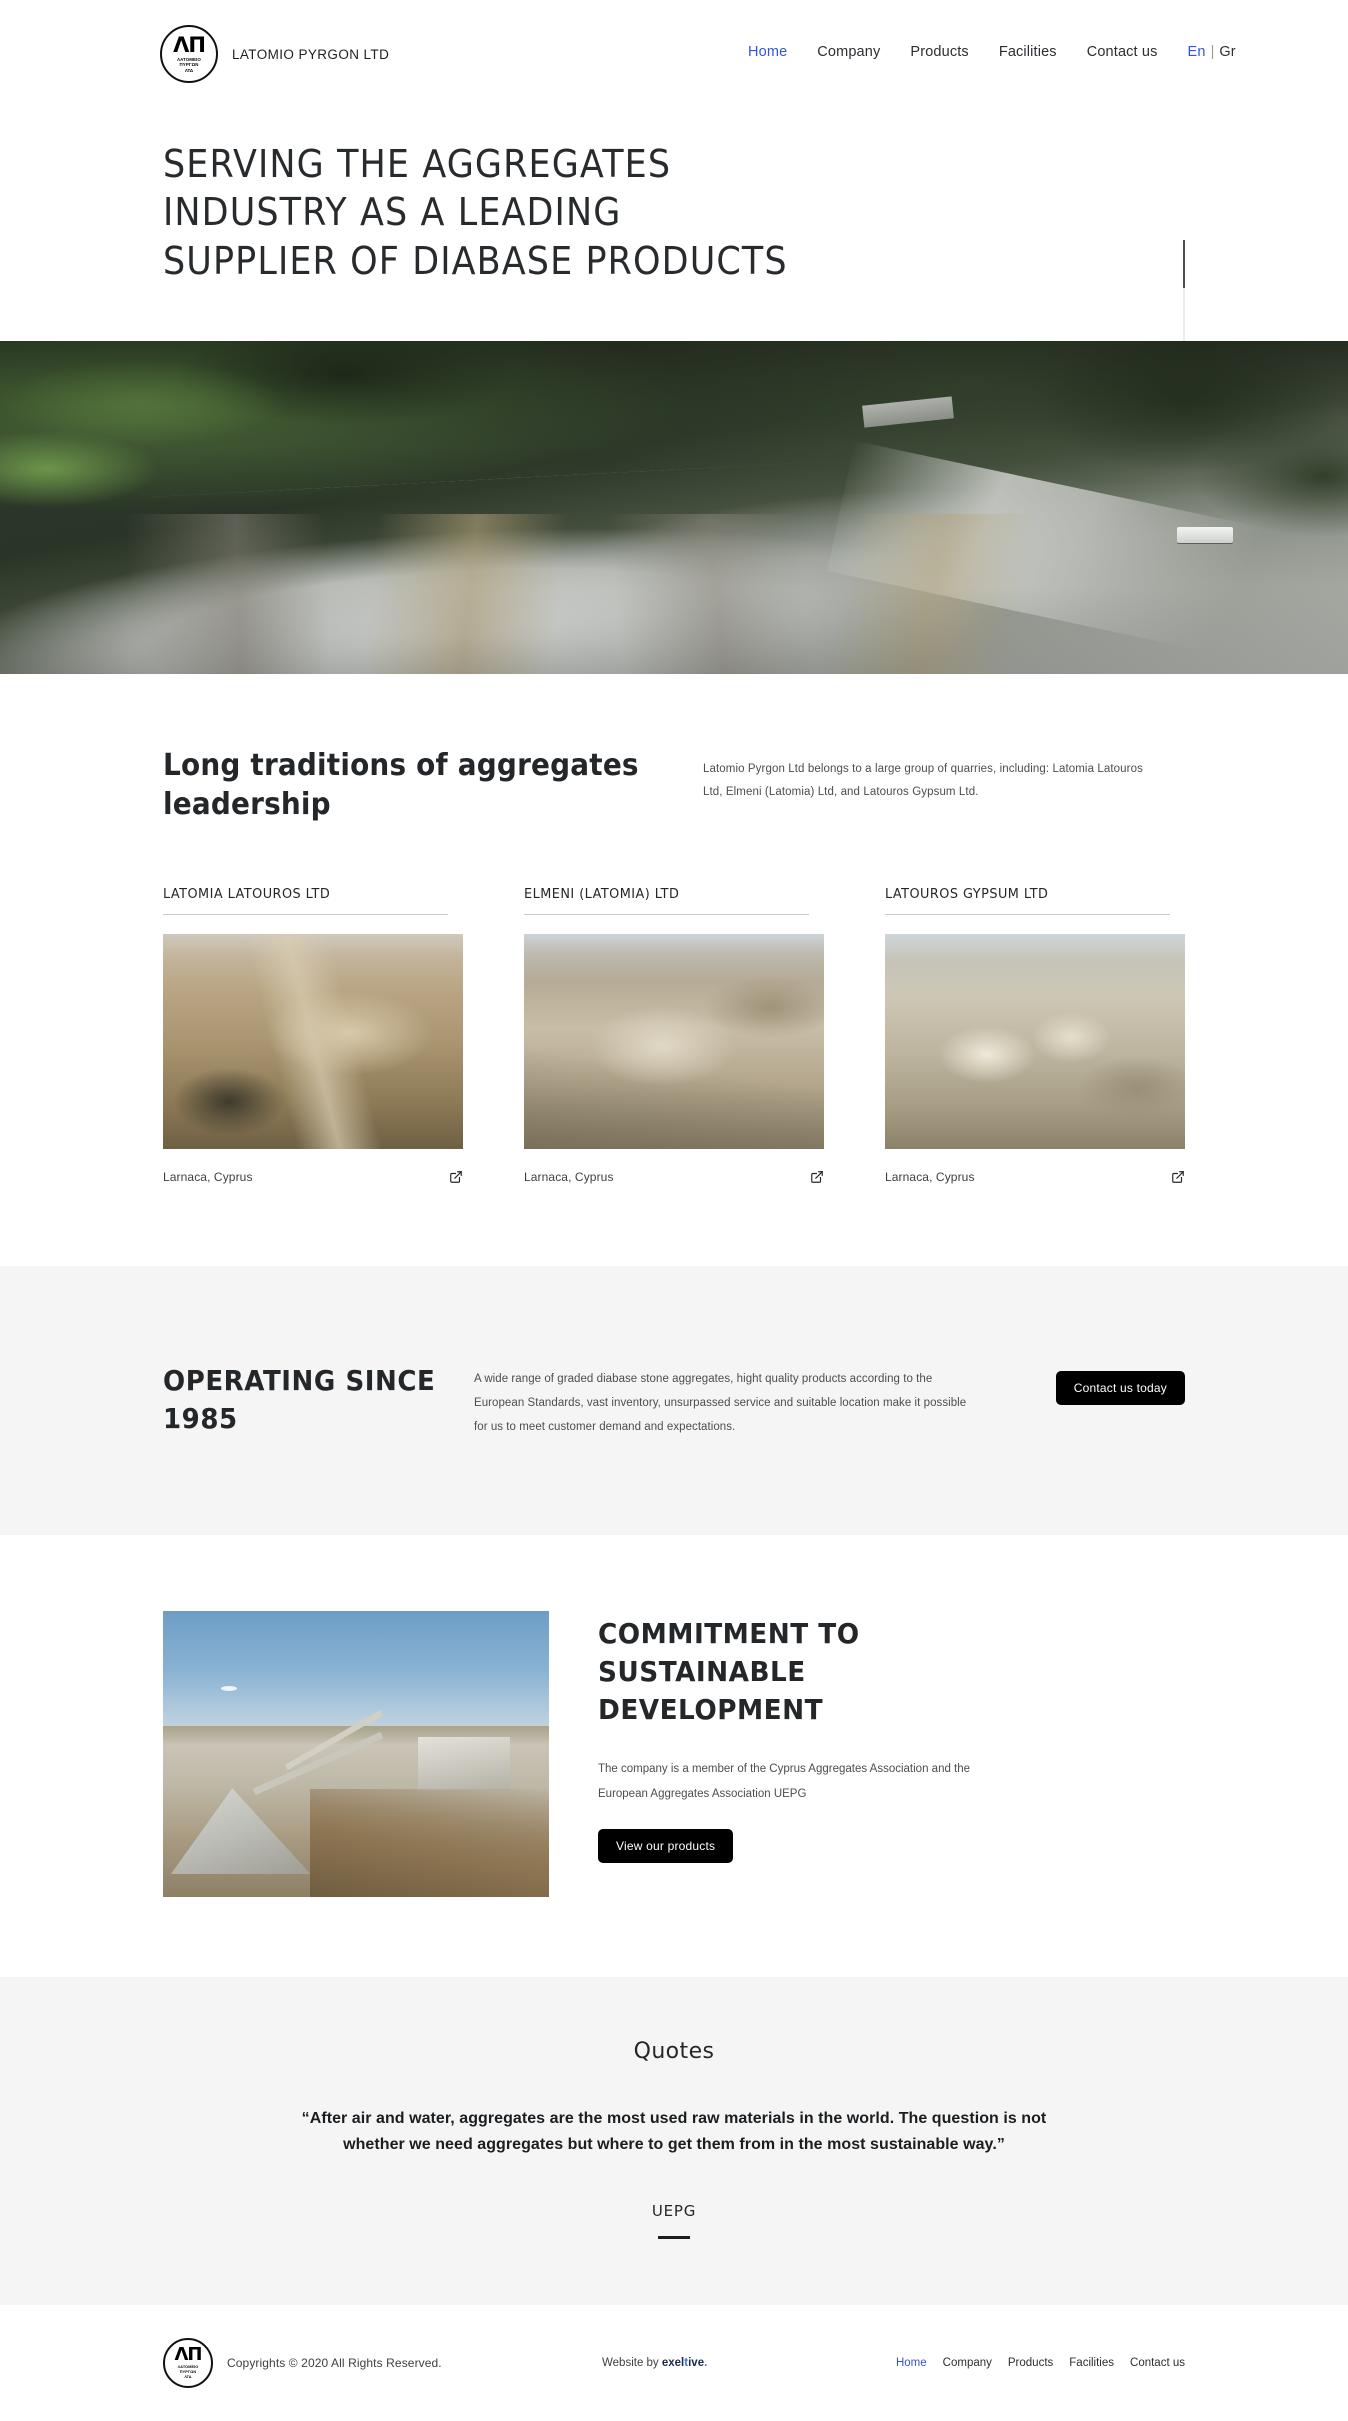 Image resolution: width=1348 pixels, height=2421 pixels. What do you see at coordinates (848, 52) in the screenshot?
I see `nav-item-company: Company` at bounding box center [848, 52].